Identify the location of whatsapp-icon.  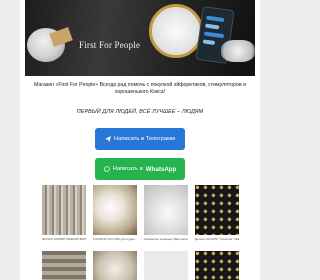
(106, 169).